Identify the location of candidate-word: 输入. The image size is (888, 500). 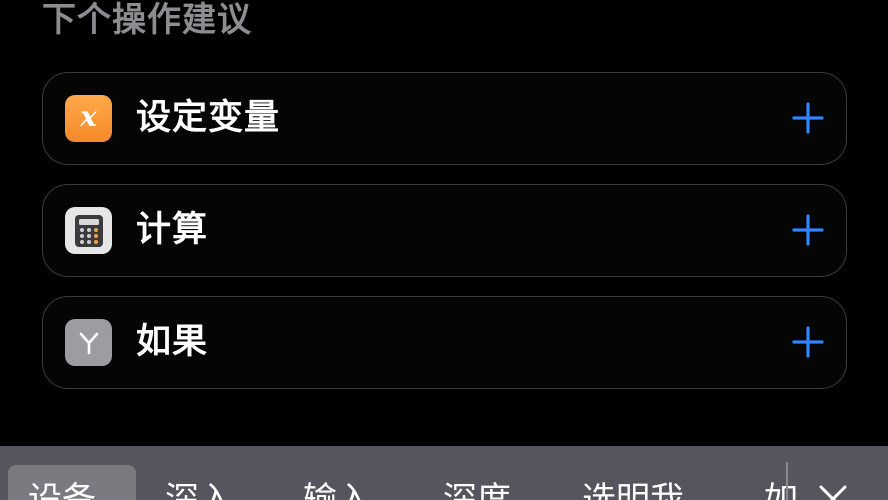
(337, 490).